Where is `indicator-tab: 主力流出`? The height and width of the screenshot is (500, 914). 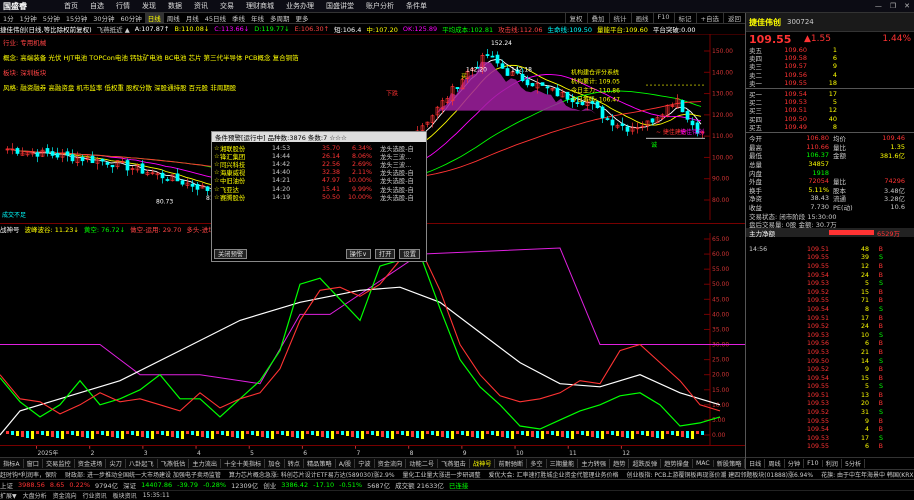
indicator-tab: 主力流出 is located at coordinates (205, 463).